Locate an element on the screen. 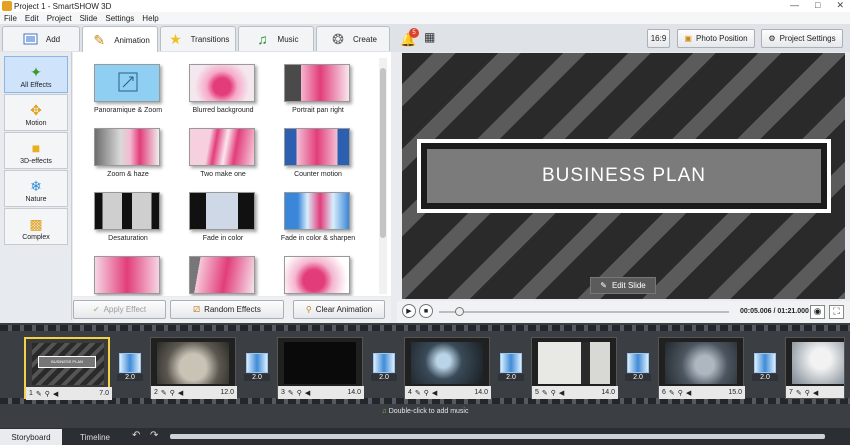 The image size is (850, 445). effects-scrollbar is located at coordinates (383, 176).